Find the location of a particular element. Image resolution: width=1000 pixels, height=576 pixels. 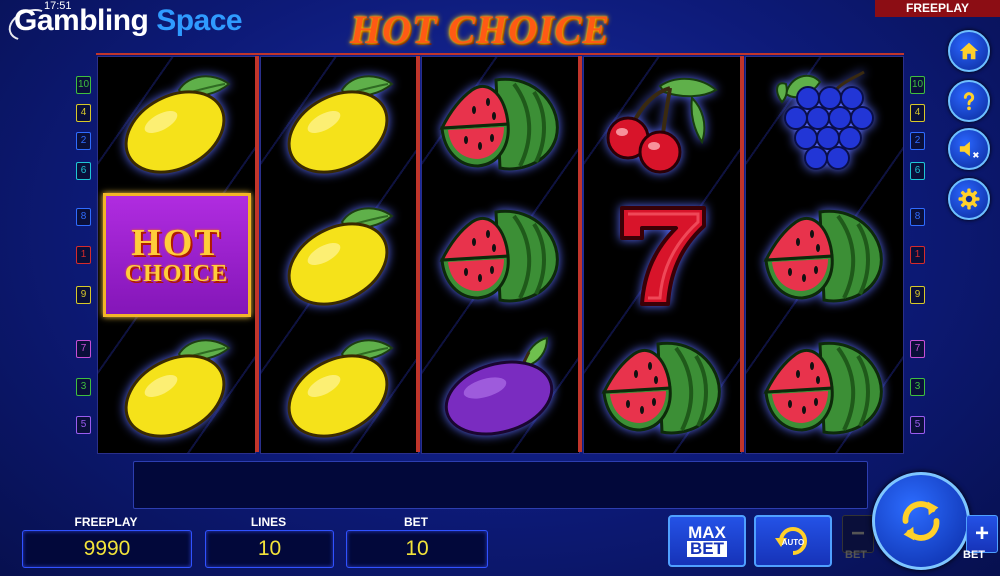

payline-marker-left-4: 4 is located at coordinates (83, 113).